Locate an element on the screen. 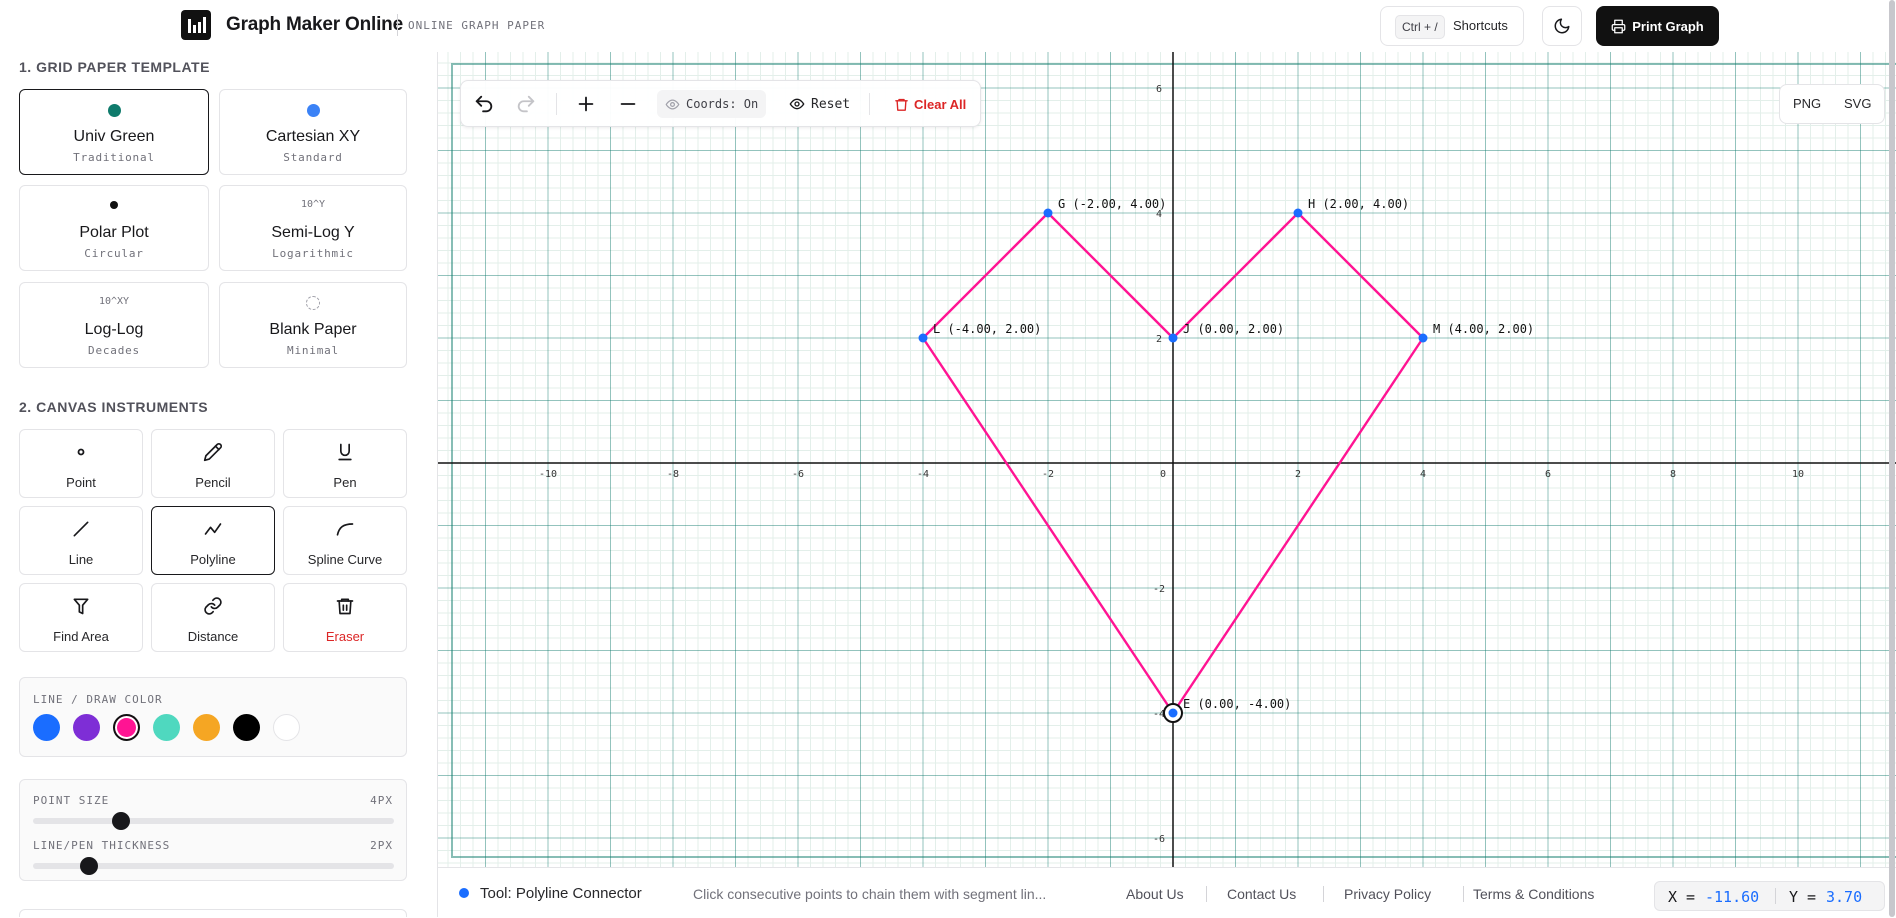 The image size is (1896, 918). plus-icon is located at coordinates (586, 104).